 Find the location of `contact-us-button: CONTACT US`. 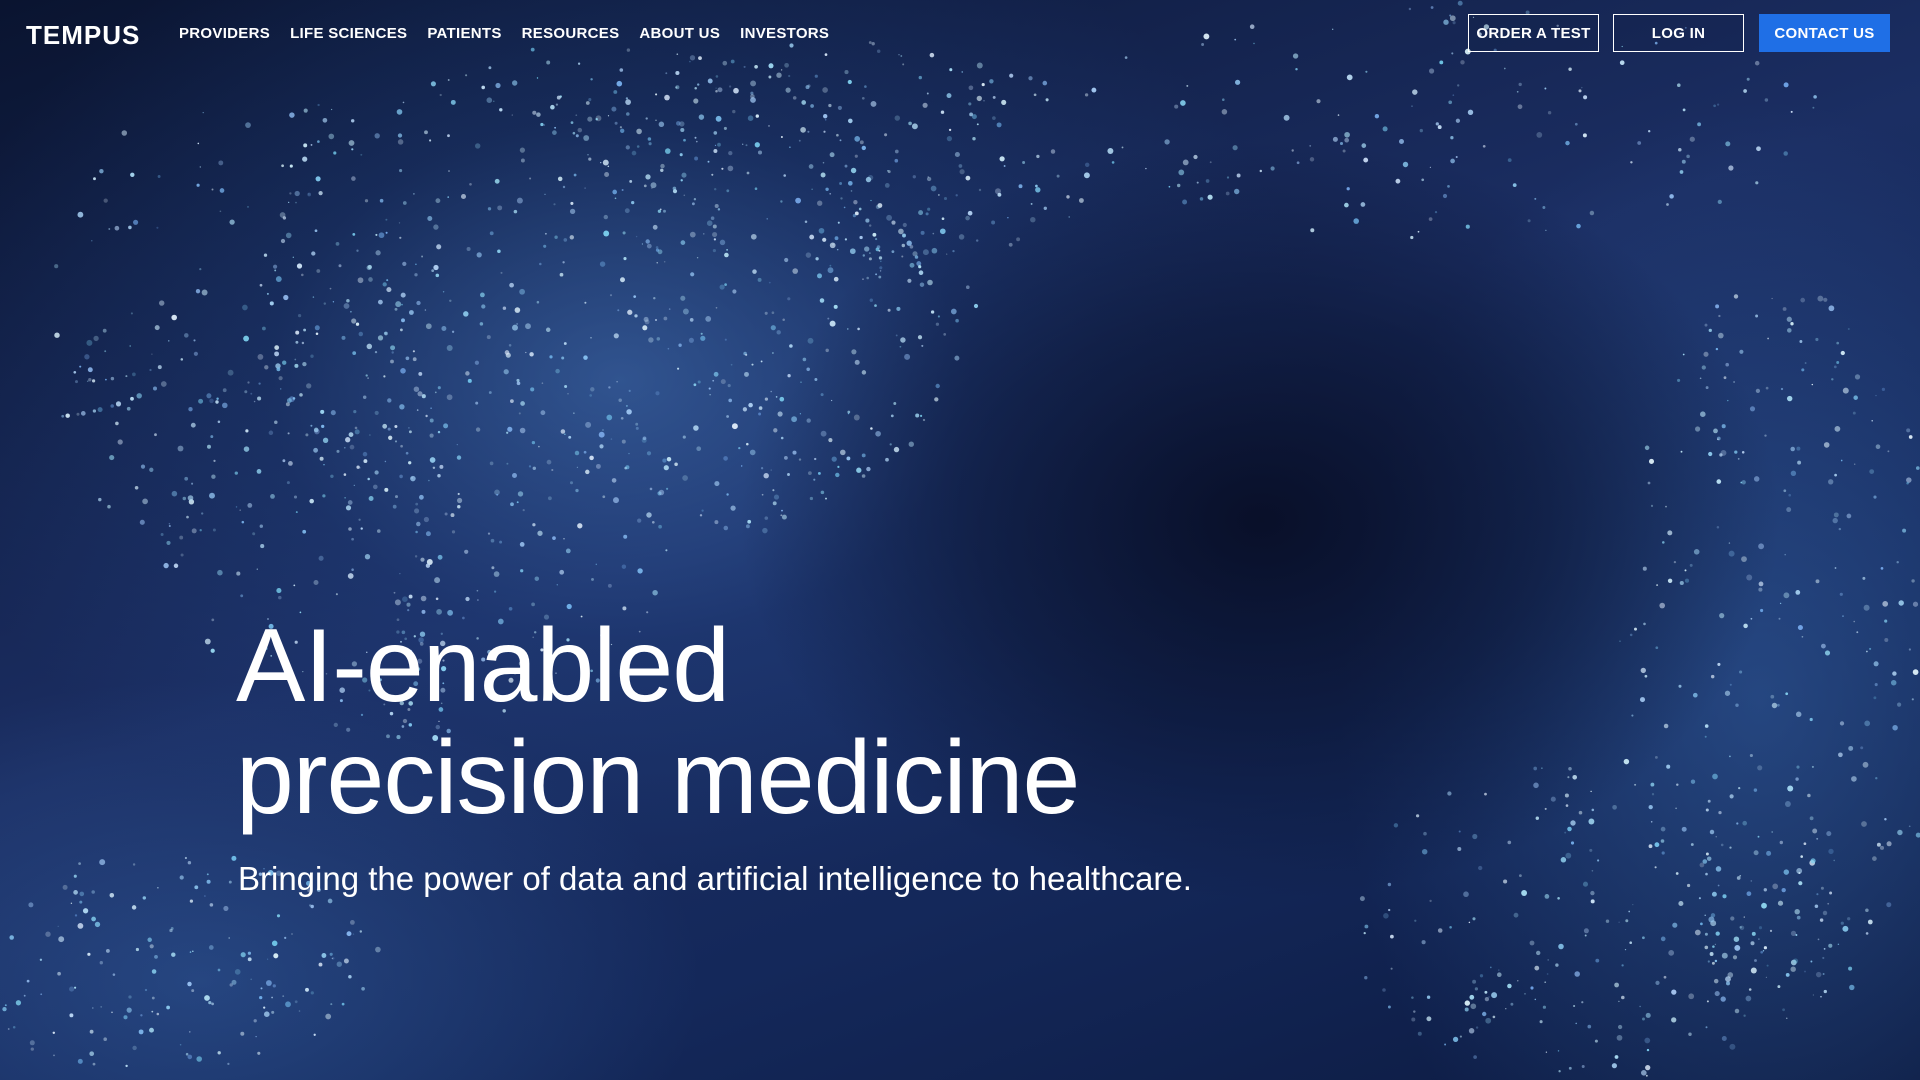

contact-us-button: CONTACT US is located at coordinates (1824, 33).